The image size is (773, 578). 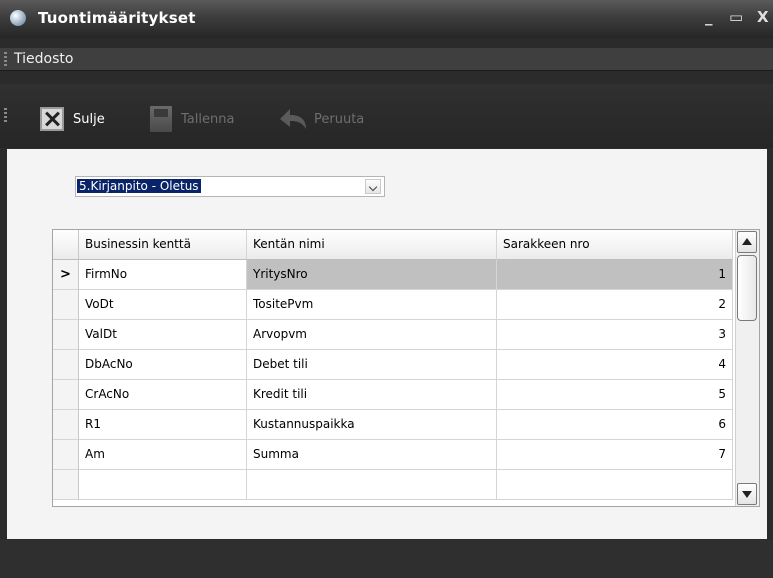 What do you see at coordinates (163, 305) in the screenshot?
I see `cell-business-field: VoDt` at bounding box center [163, 305].